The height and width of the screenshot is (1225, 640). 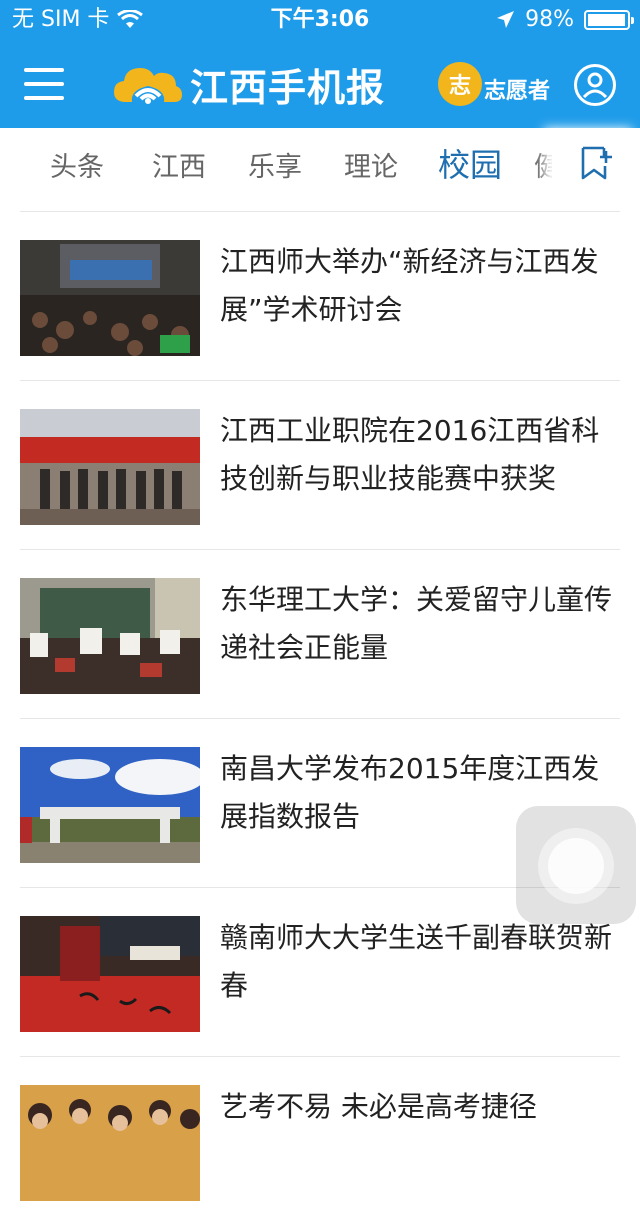 I want to click on battery-icon, so click(x=609, y=20).